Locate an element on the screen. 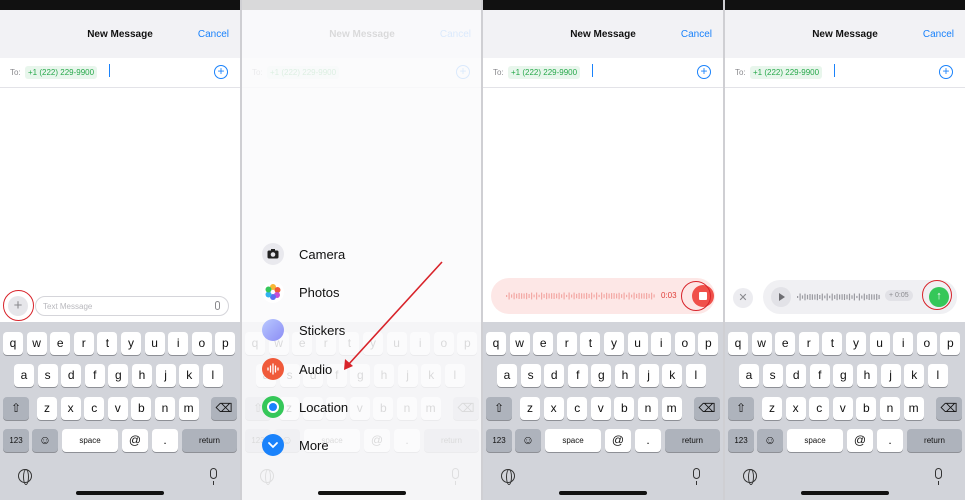 The image size is (965, 500). key-i: i is located at coordinates (178, 343).